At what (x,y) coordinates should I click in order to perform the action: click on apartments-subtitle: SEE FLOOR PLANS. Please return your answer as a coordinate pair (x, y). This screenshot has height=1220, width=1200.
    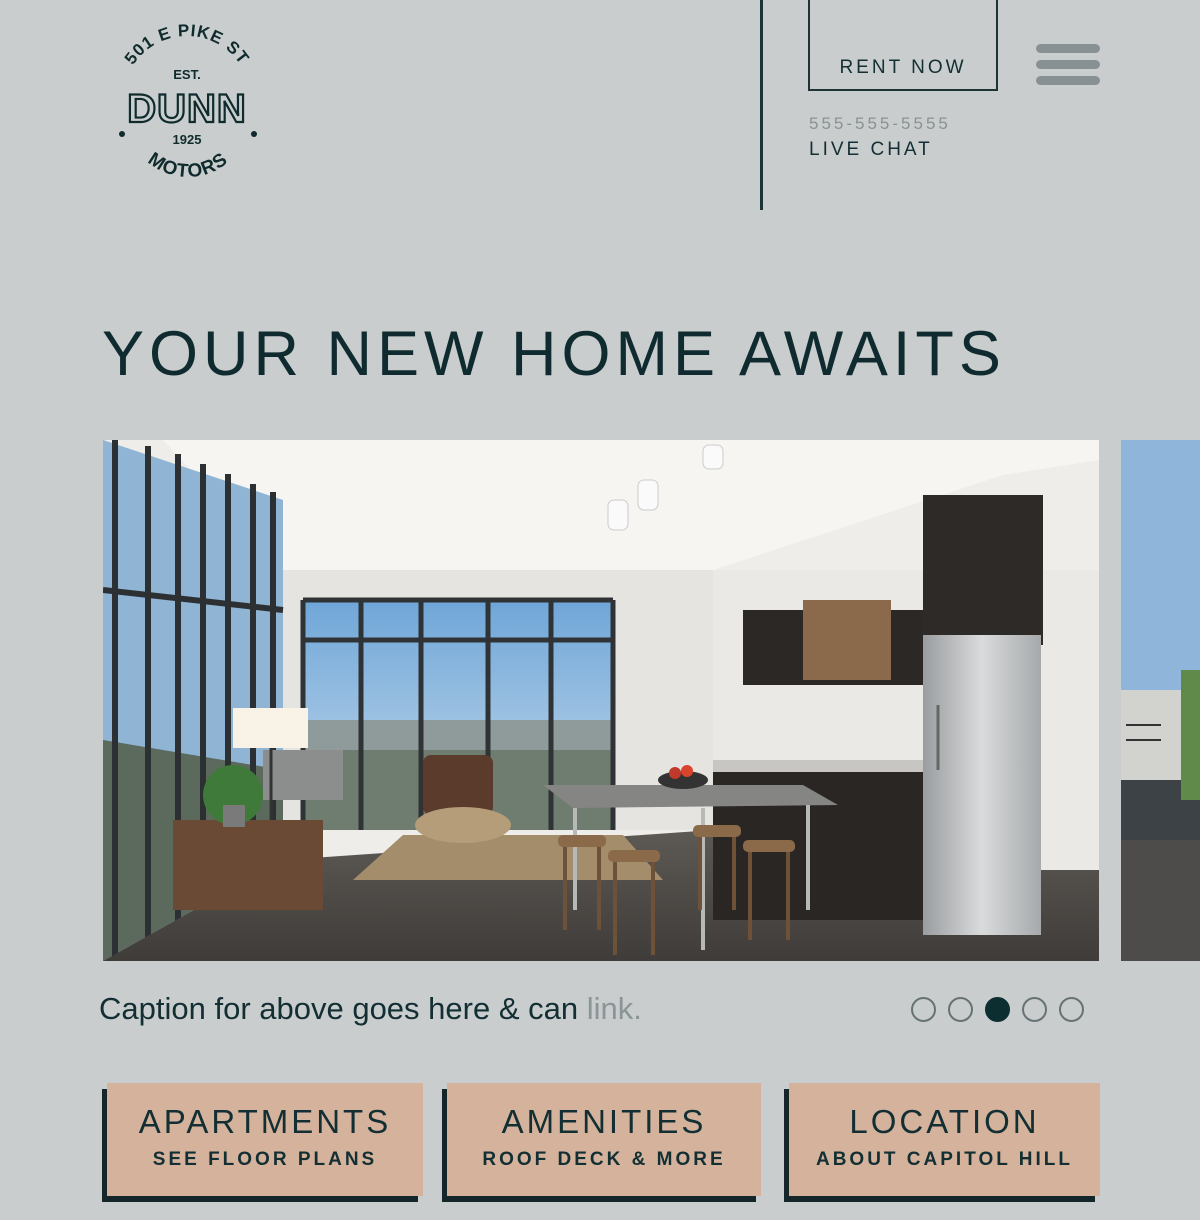
    Looking at the image, I should click on (265, 1159).